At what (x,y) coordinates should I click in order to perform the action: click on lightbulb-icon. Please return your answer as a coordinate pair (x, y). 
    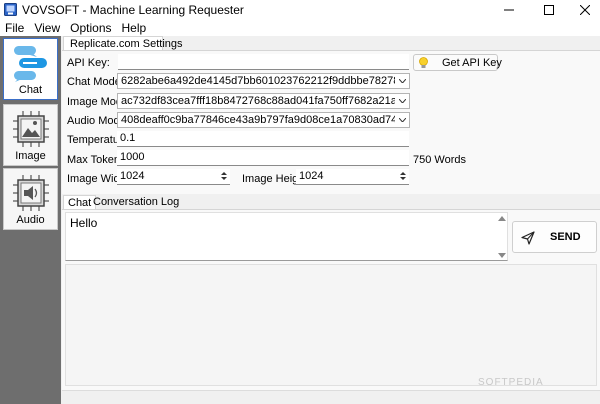
    Looking at the image, I should click on (423, 62).